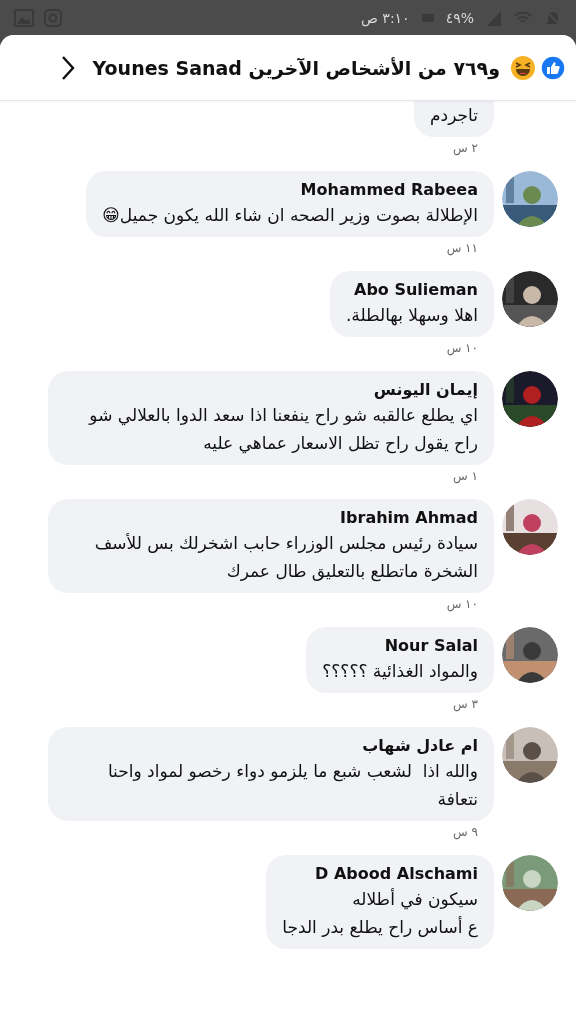 The width and height of the screenshot is (576, 1024). Describe the element at coordinates (465, 832) in the screenshot. I see `comment-time: ٩ س` at that location.